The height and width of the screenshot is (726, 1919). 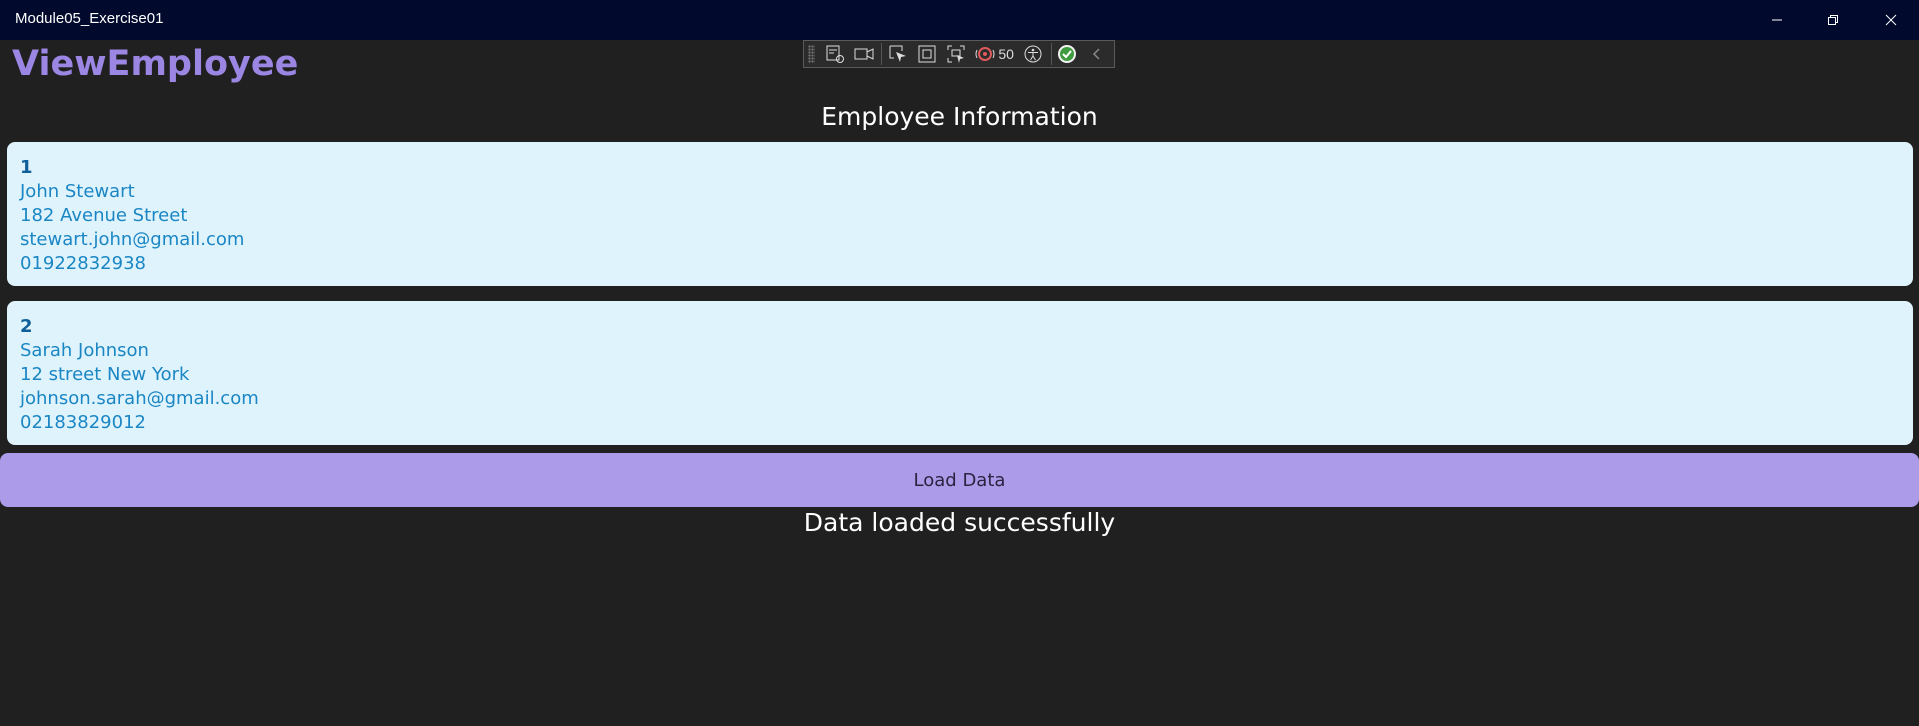 What do you see at coordinates (1096, 54) in the screenshot?
I see `chevron-left-icon` at bounding box center [1096, 54].